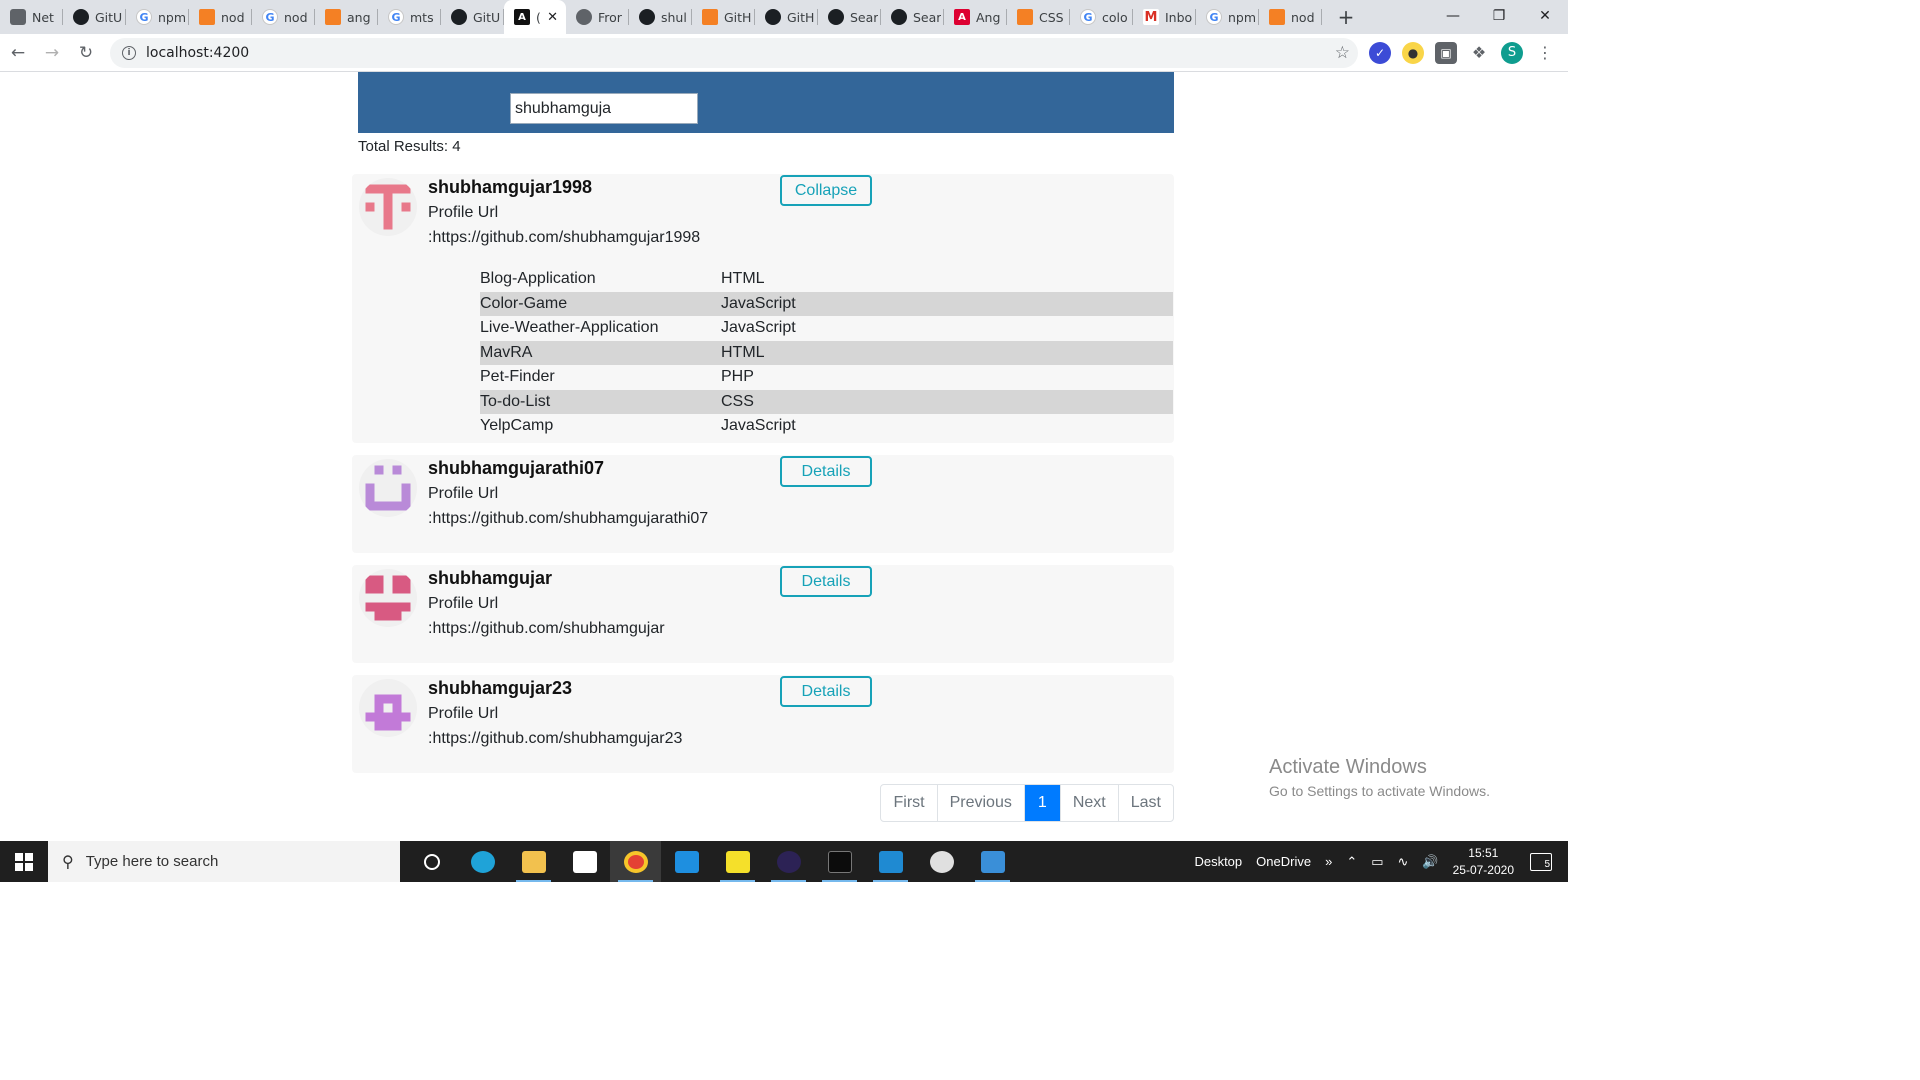  What do you see at coordinates (1218, 861) in the screenshot?
I see `desktop-toolbar-label: Desktop` at bounding box center [1218, 861].